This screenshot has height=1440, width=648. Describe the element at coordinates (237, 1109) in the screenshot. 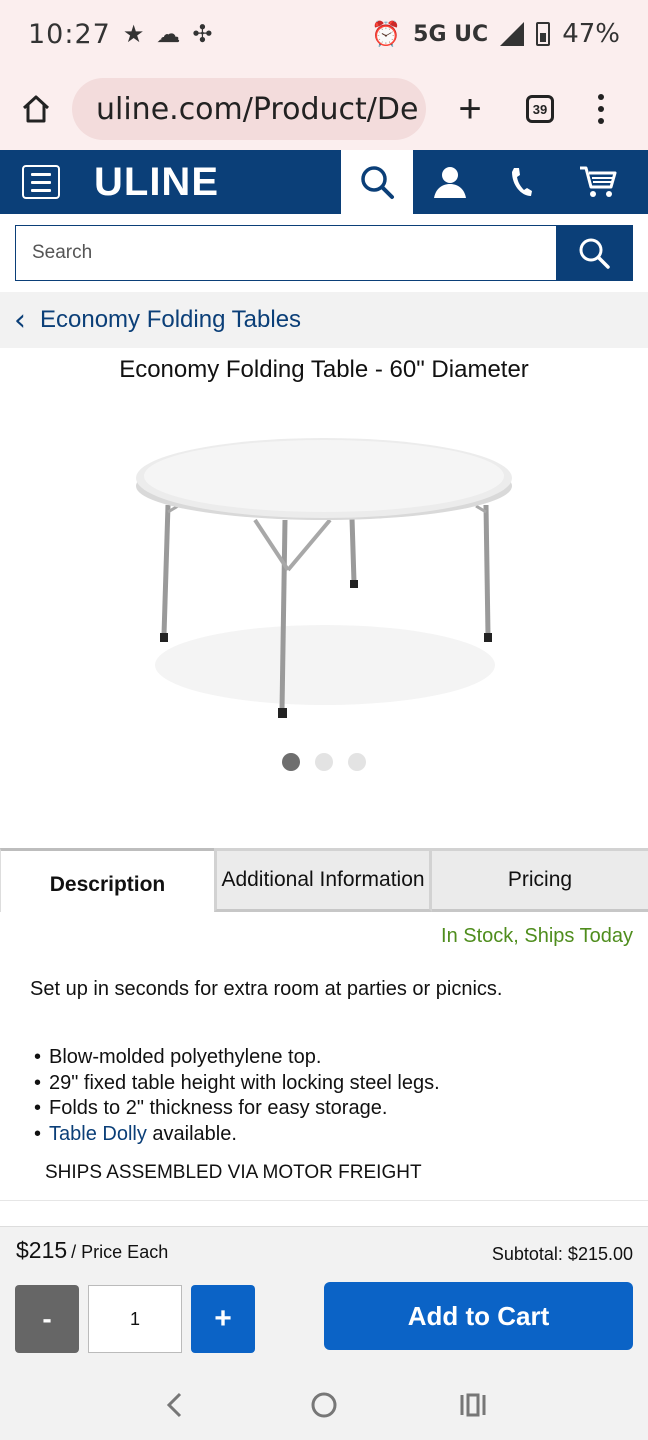

I see `list-item: Folds to 2" thickness for easy storage.` at that location.